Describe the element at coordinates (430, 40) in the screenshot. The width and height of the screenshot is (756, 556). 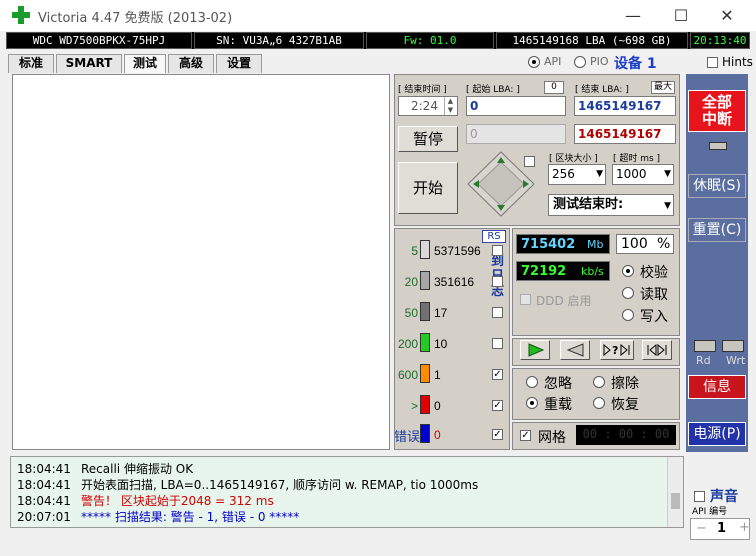
I see `drive-firmware: Fw: 01.0` at that location.